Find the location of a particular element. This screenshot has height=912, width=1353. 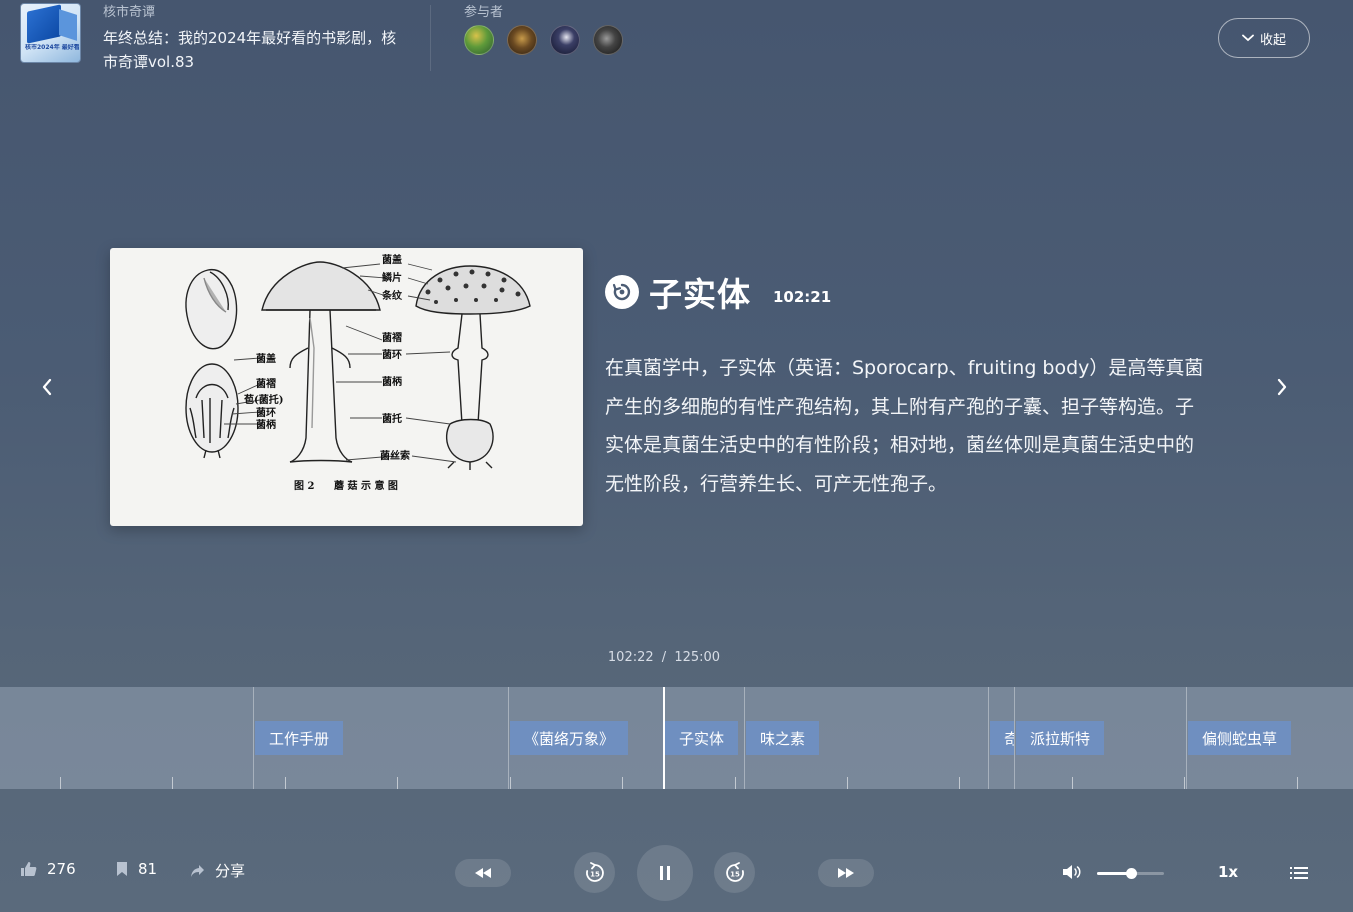

like-button: 276 is located at coordinates (48, 869).